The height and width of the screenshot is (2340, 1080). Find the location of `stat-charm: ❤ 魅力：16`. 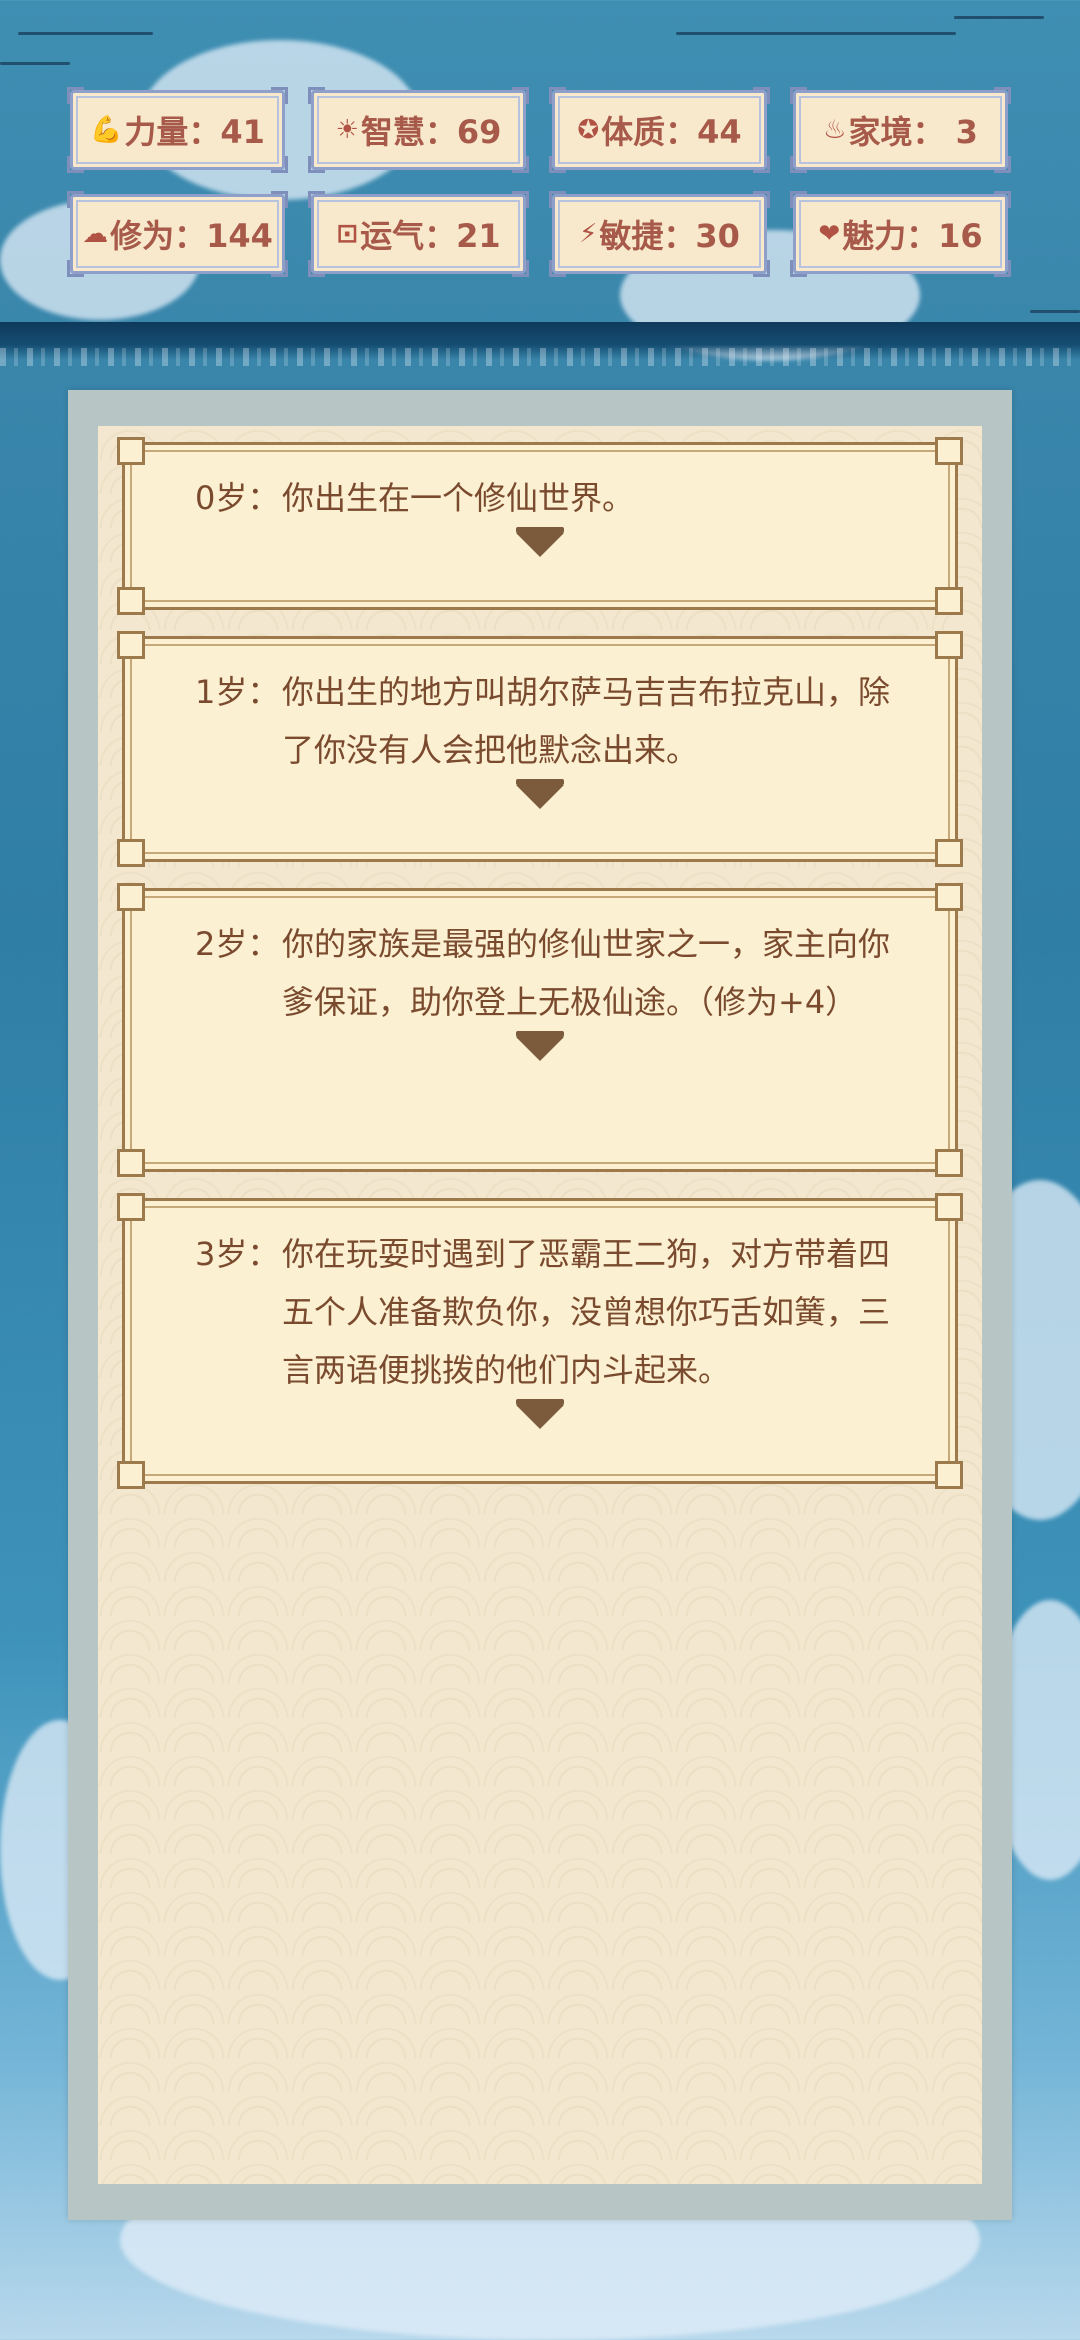

stat-charm: ❤ 魅力：16 is located at coordinates (900, 234).